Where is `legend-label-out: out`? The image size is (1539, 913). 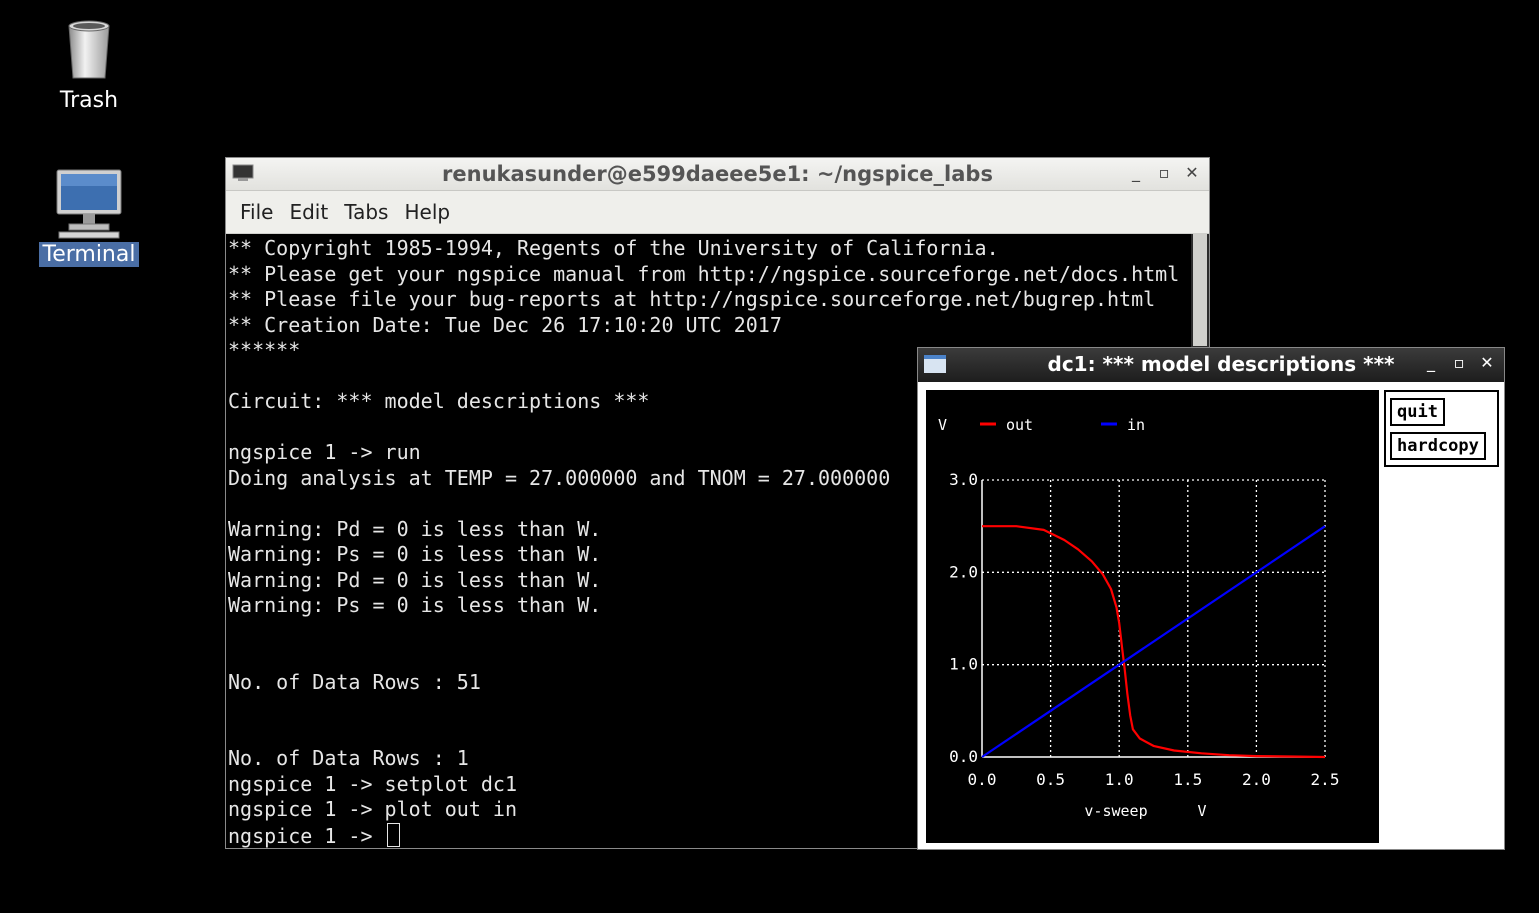
legend-label-out: out is located at coordinates (1019, 425).